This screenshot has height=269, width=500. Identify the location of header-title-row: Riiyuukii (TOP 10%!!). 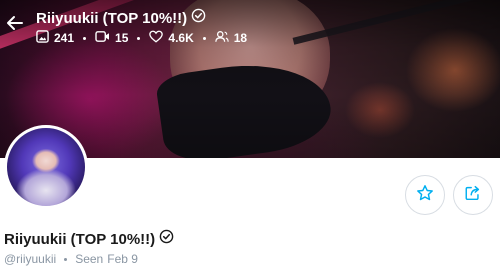
(121, 18).